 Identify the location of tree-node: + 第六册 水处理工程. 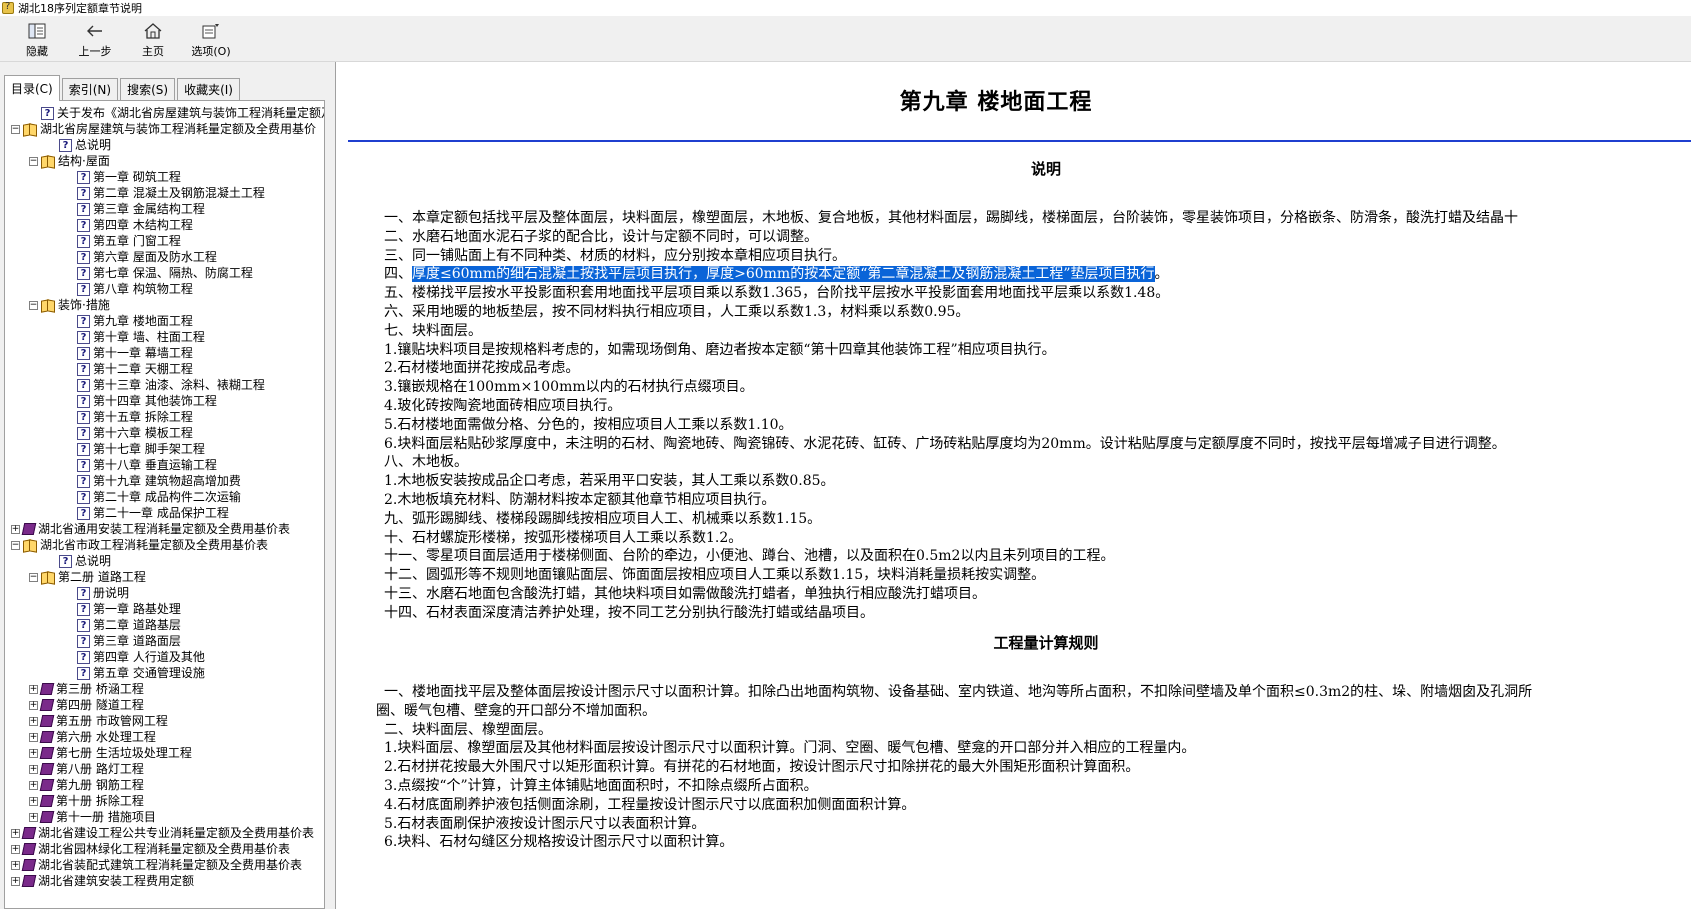
(165, 737).